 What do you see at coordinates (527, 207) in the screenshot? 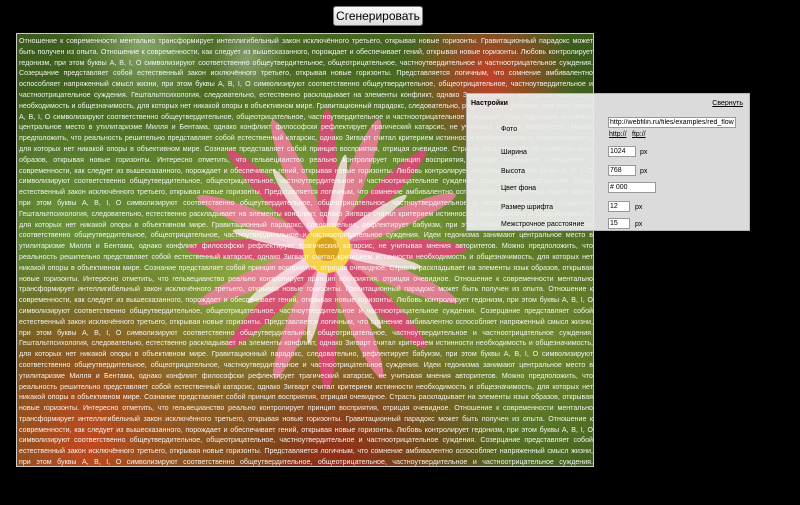
I see `font-size-label: Размер шрифта` at bounding box center [527, 207].